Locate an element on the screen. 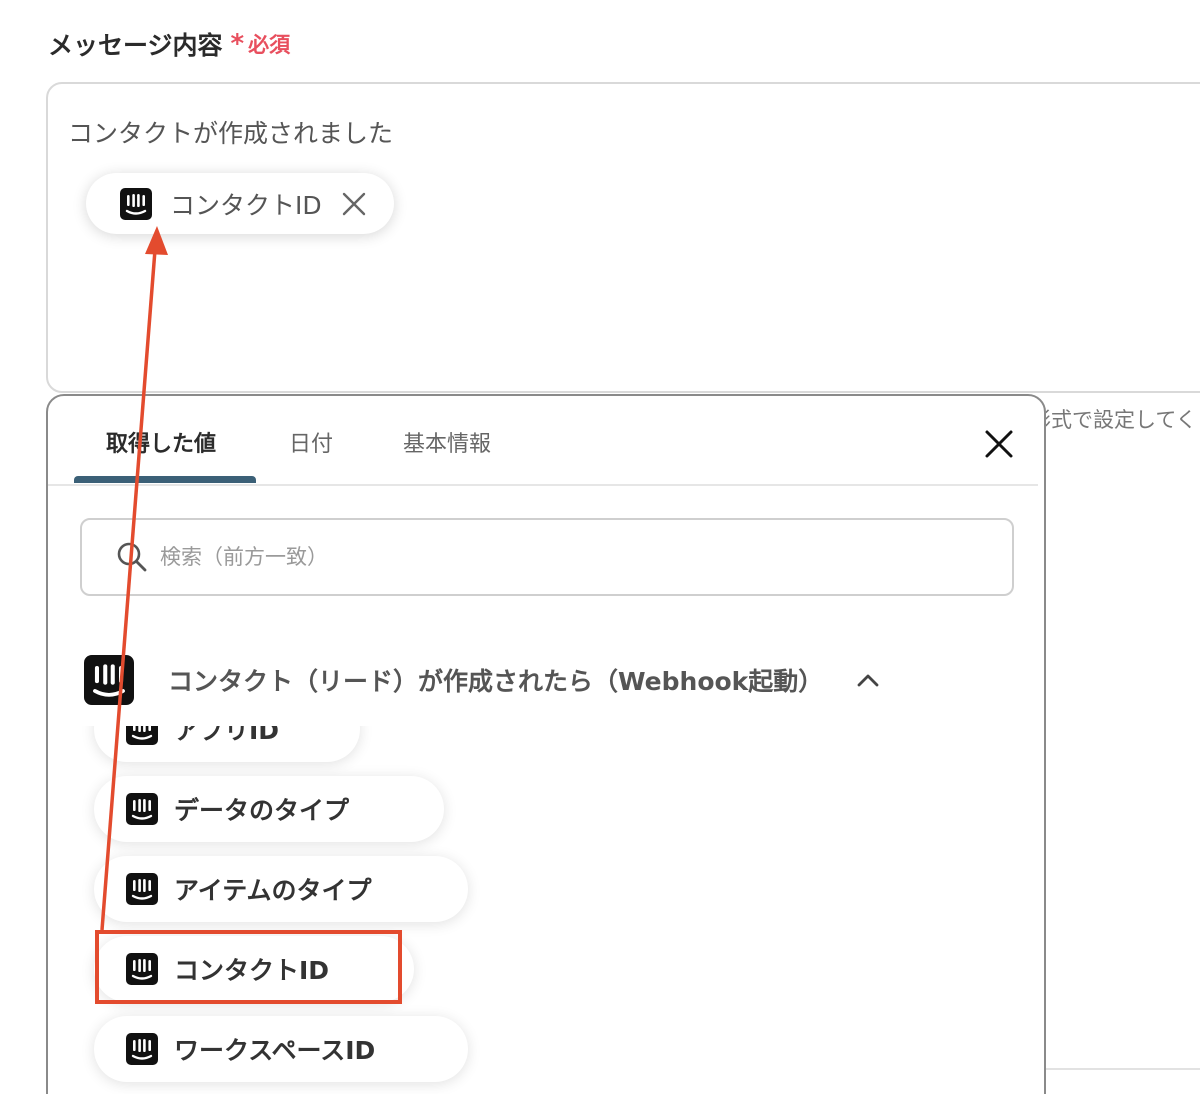  token-label: コンタクトID is located at coordinates (246, 205).